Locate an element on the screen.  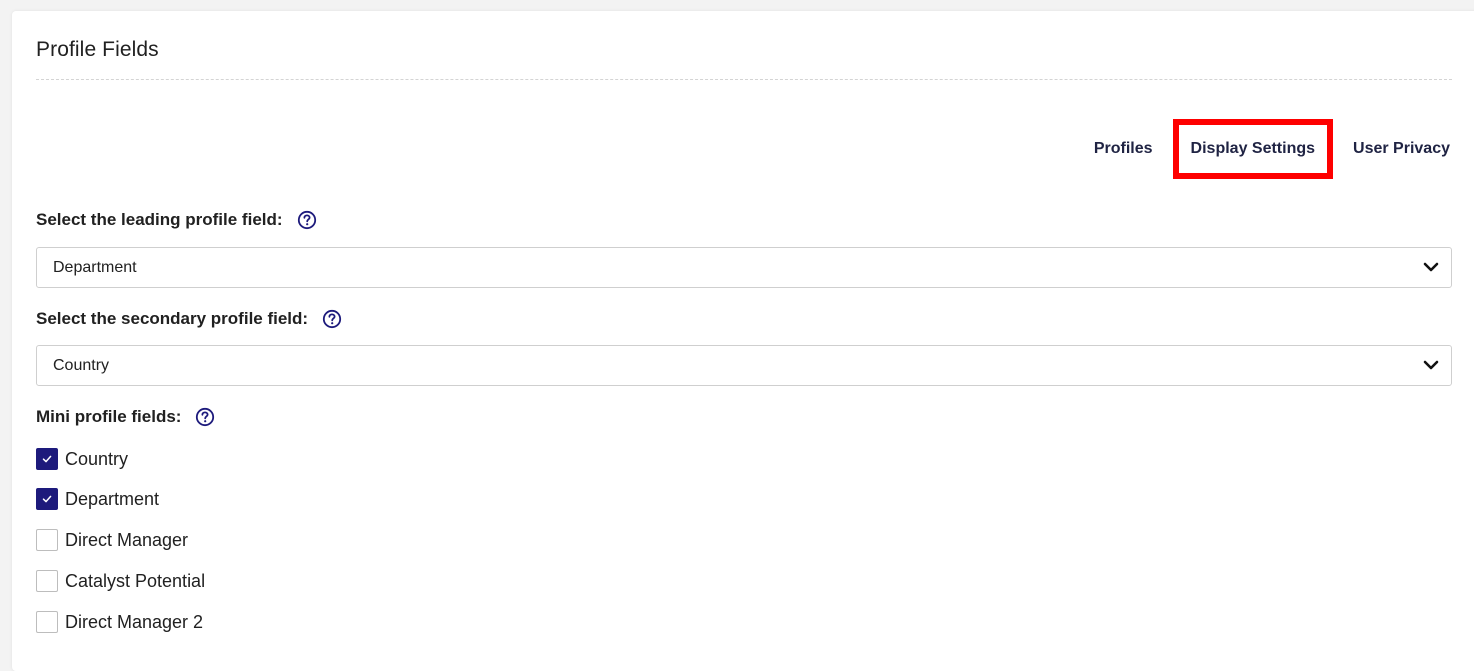
mini-profile-label-row: Mini profile fields: is located at coordinates (125, 417).